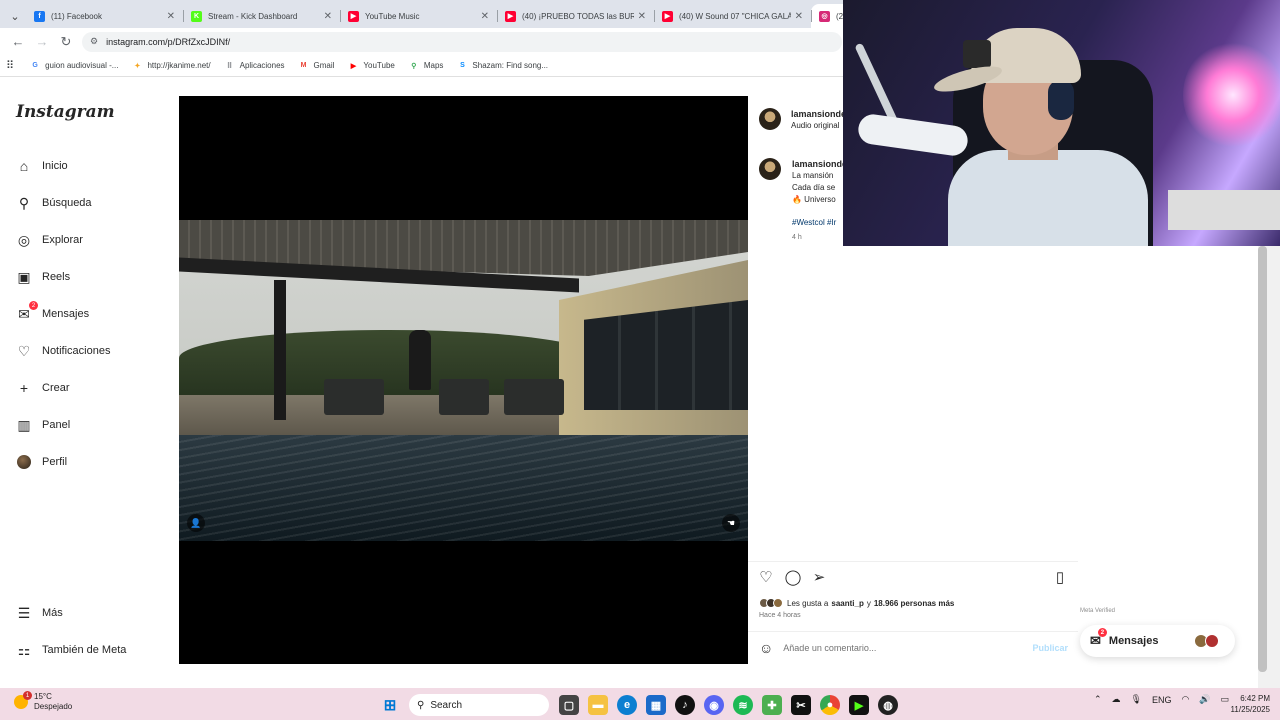 The height and width of the screenshot is (720, 1280). What do you see at coordinates (1061, 123) in the screenshot?
I see `webcam-overlay` at bounding box center [1061, 123].